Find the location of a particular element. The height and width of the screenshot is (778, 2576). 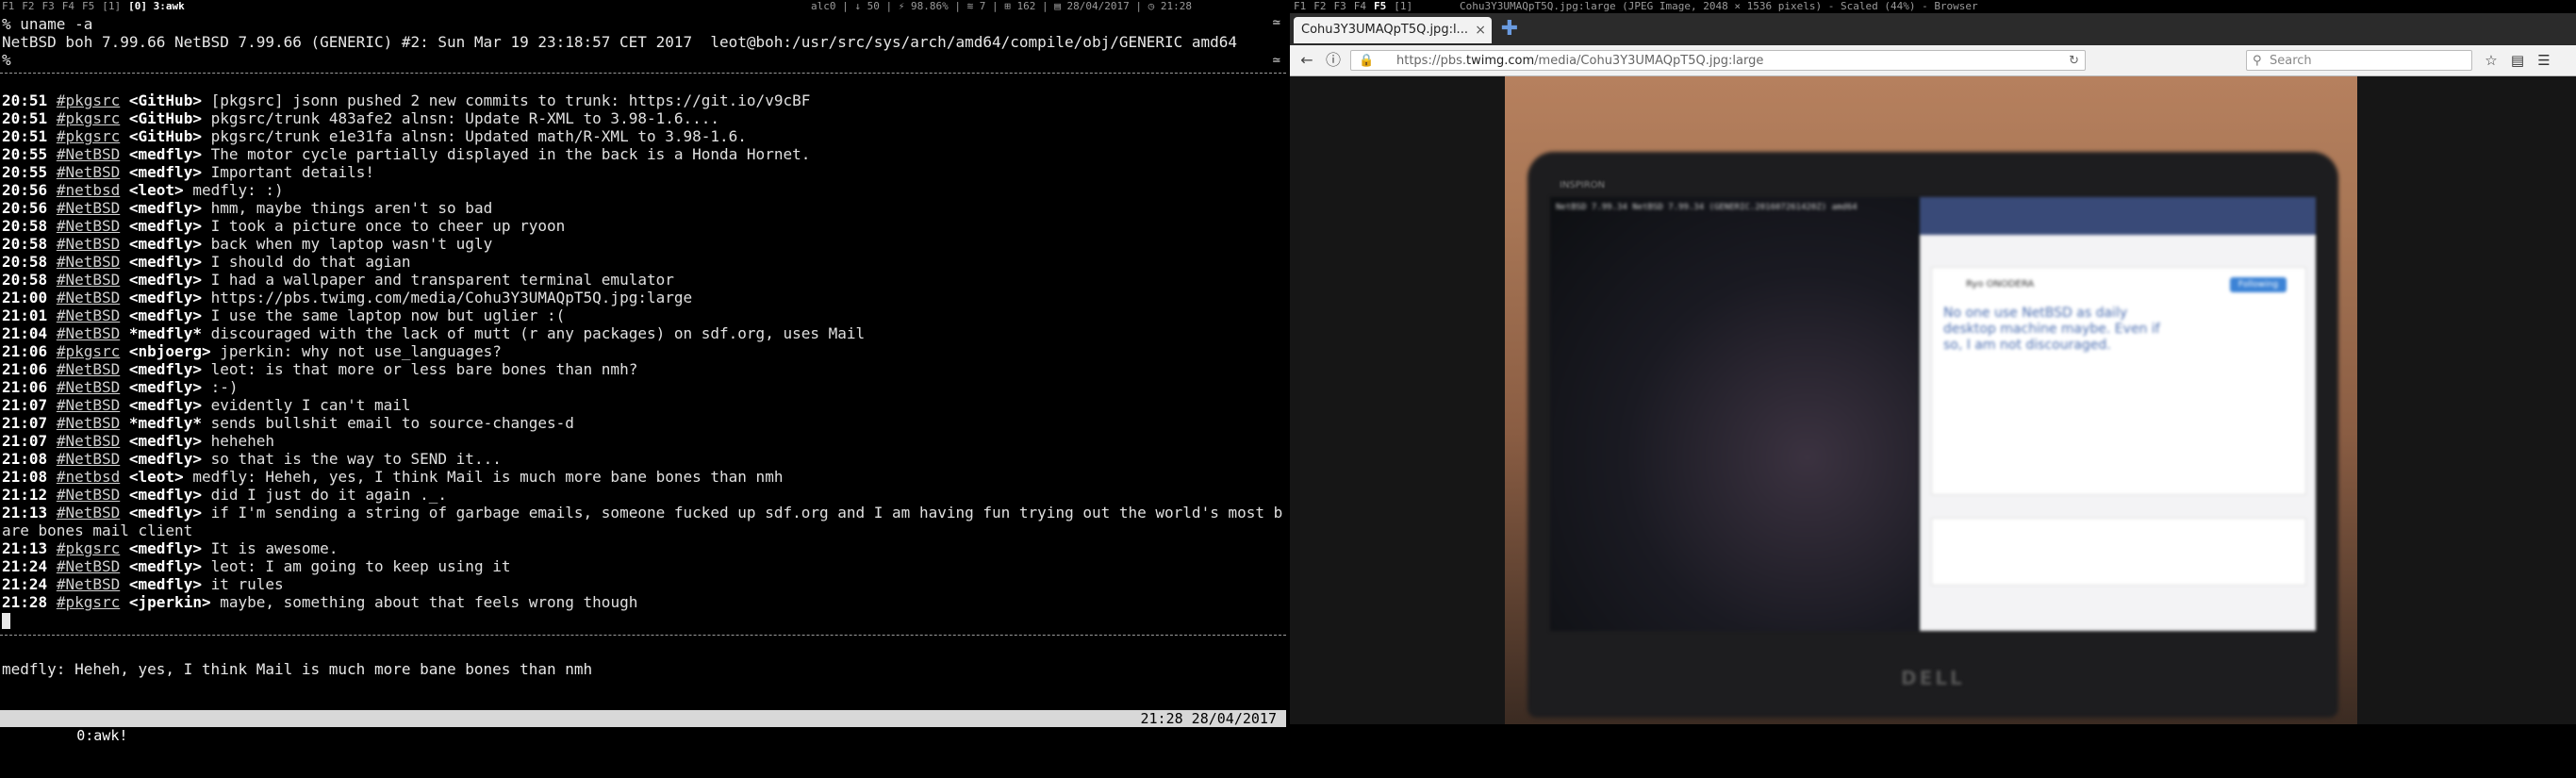

irc-message: 20:56 #netbsd <leot> medfly: :) is located at coordinates (643, 190).